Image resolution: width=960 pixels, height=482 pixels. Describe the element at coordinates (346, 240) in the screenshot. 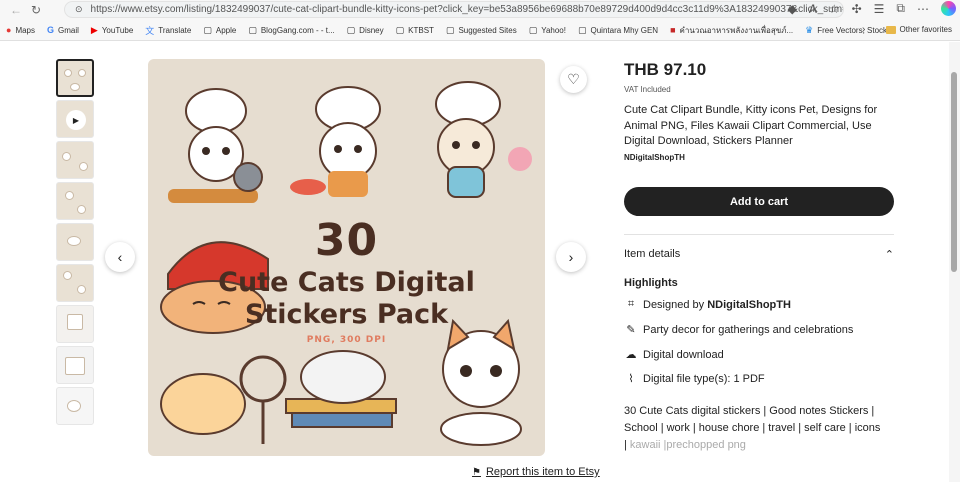

I see `headline-number: 30` at that location.